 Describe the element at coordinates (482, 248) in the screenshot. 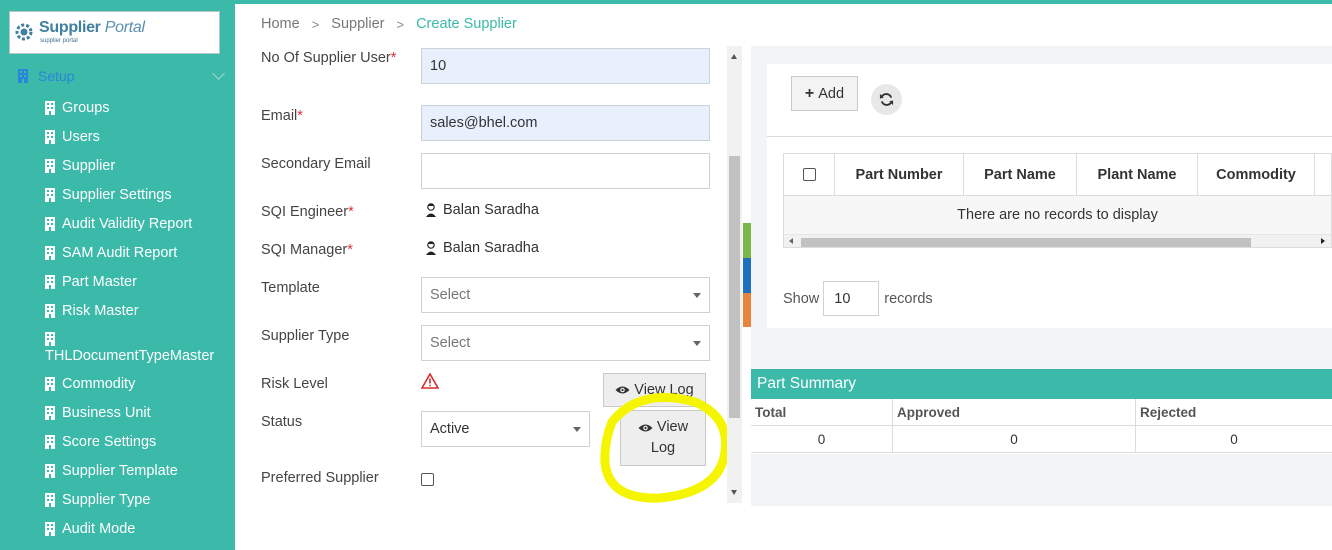

I see `sqi-manager-value: Balan Saradha` at that location.